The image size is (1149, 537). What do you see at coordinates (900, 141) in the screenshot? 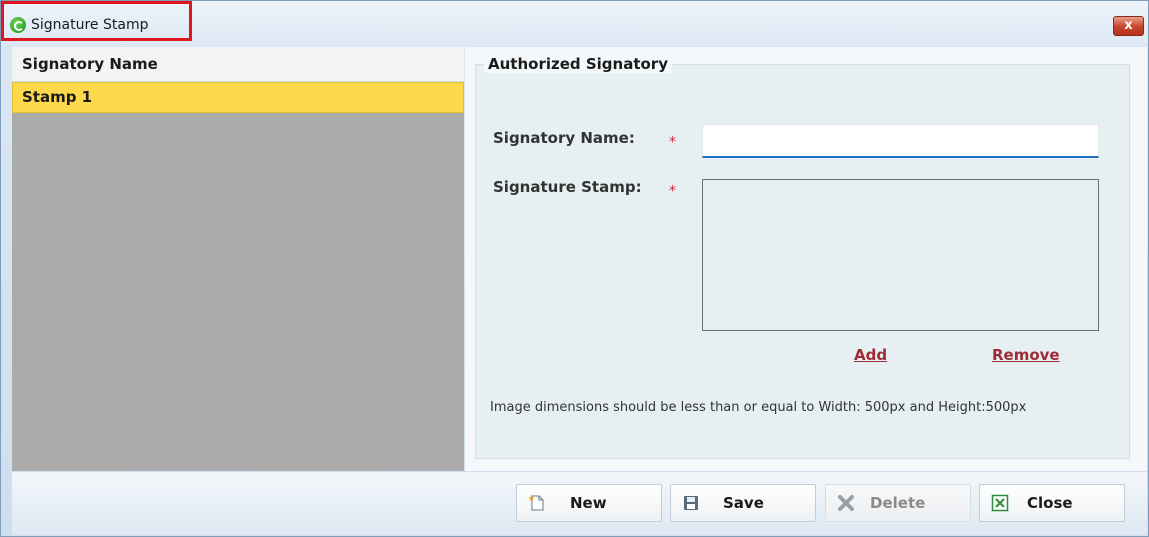
I see `signatory-name-input` at bounding box center [900, 141].